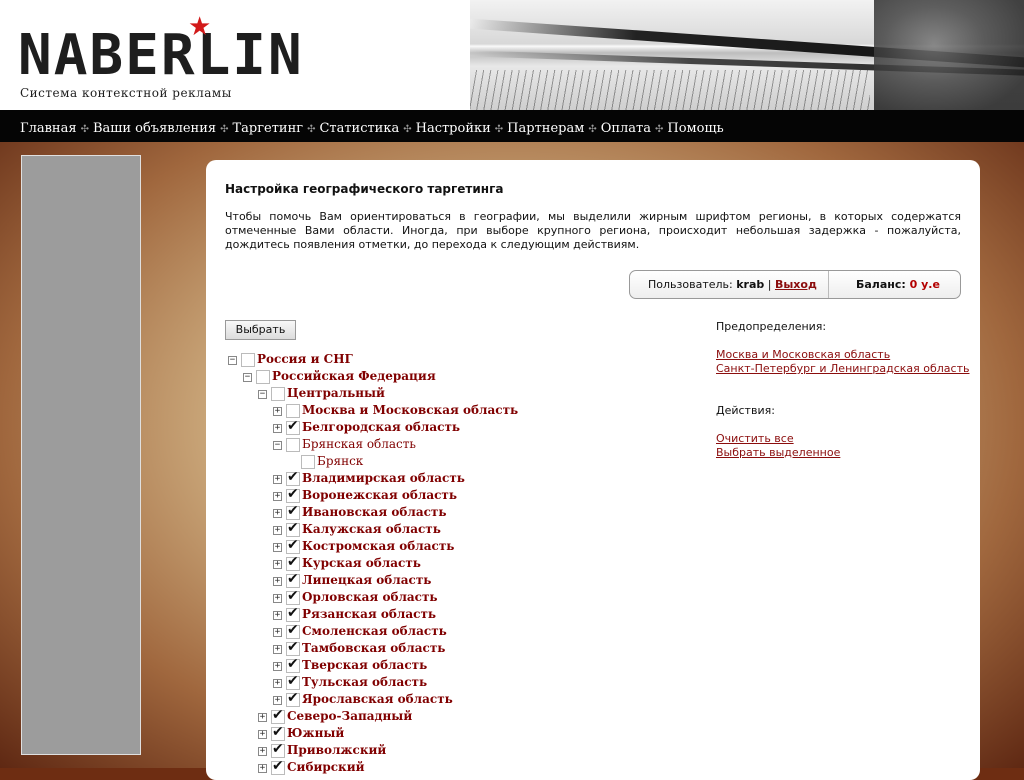 This screenshot has width=1024, height=780. I want to click on preset-spb-link: Санкт-Петербург и Ленинградская область, so click(842, 368).